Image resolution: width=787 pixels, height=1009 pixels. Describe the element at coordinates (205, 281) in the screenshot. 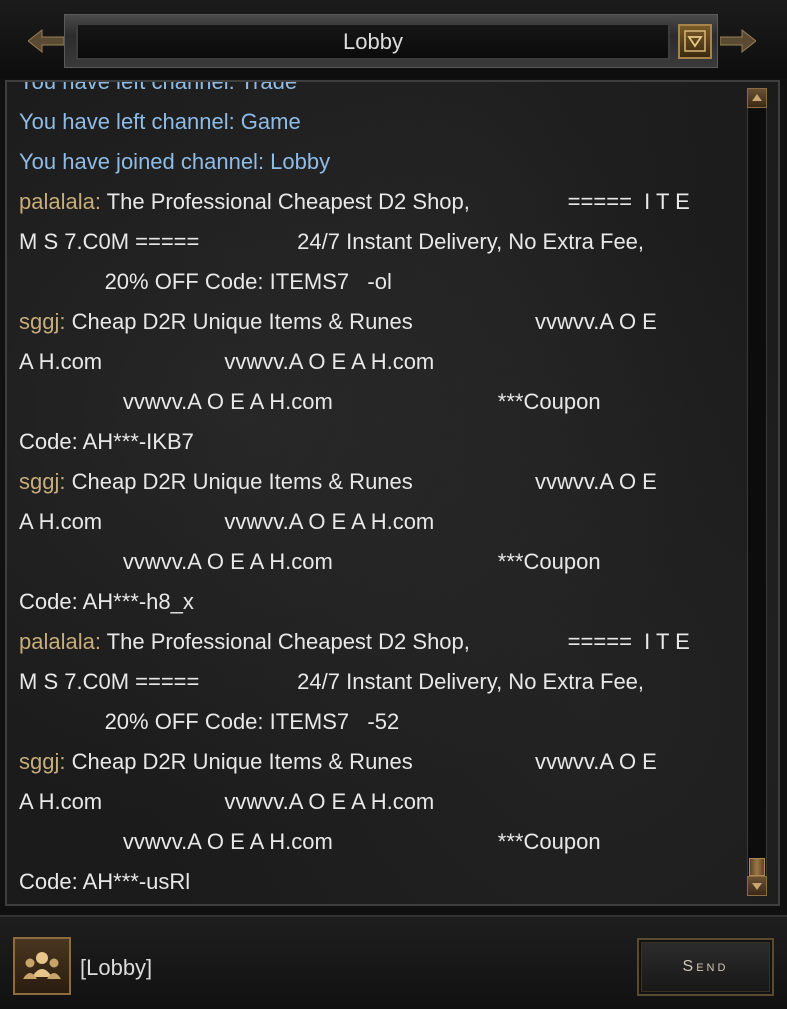

I see `message-text: 20% OFF Code: ITEMS7 -ol` at that location.